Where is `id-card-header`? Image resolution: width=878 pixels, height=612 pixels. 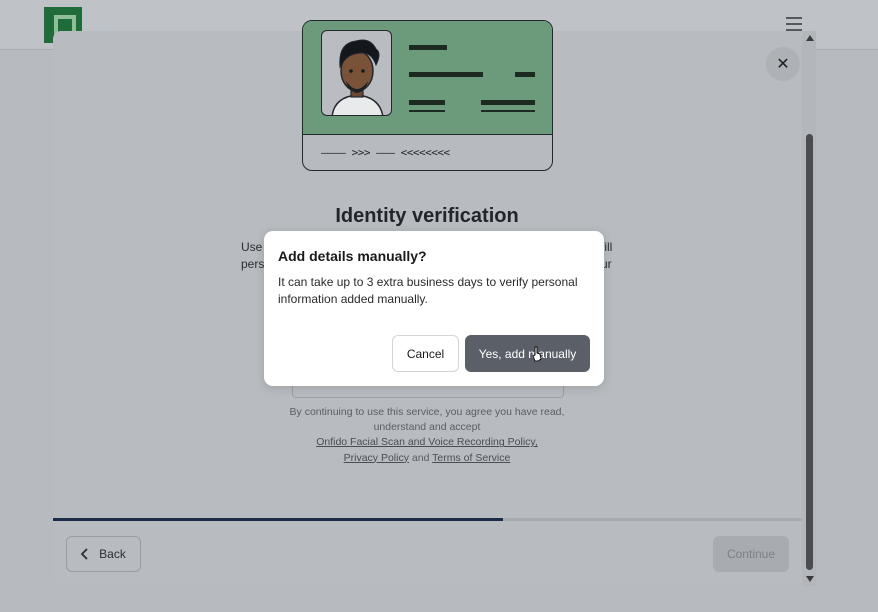 id-card-header is located at coordinates (427, 78).